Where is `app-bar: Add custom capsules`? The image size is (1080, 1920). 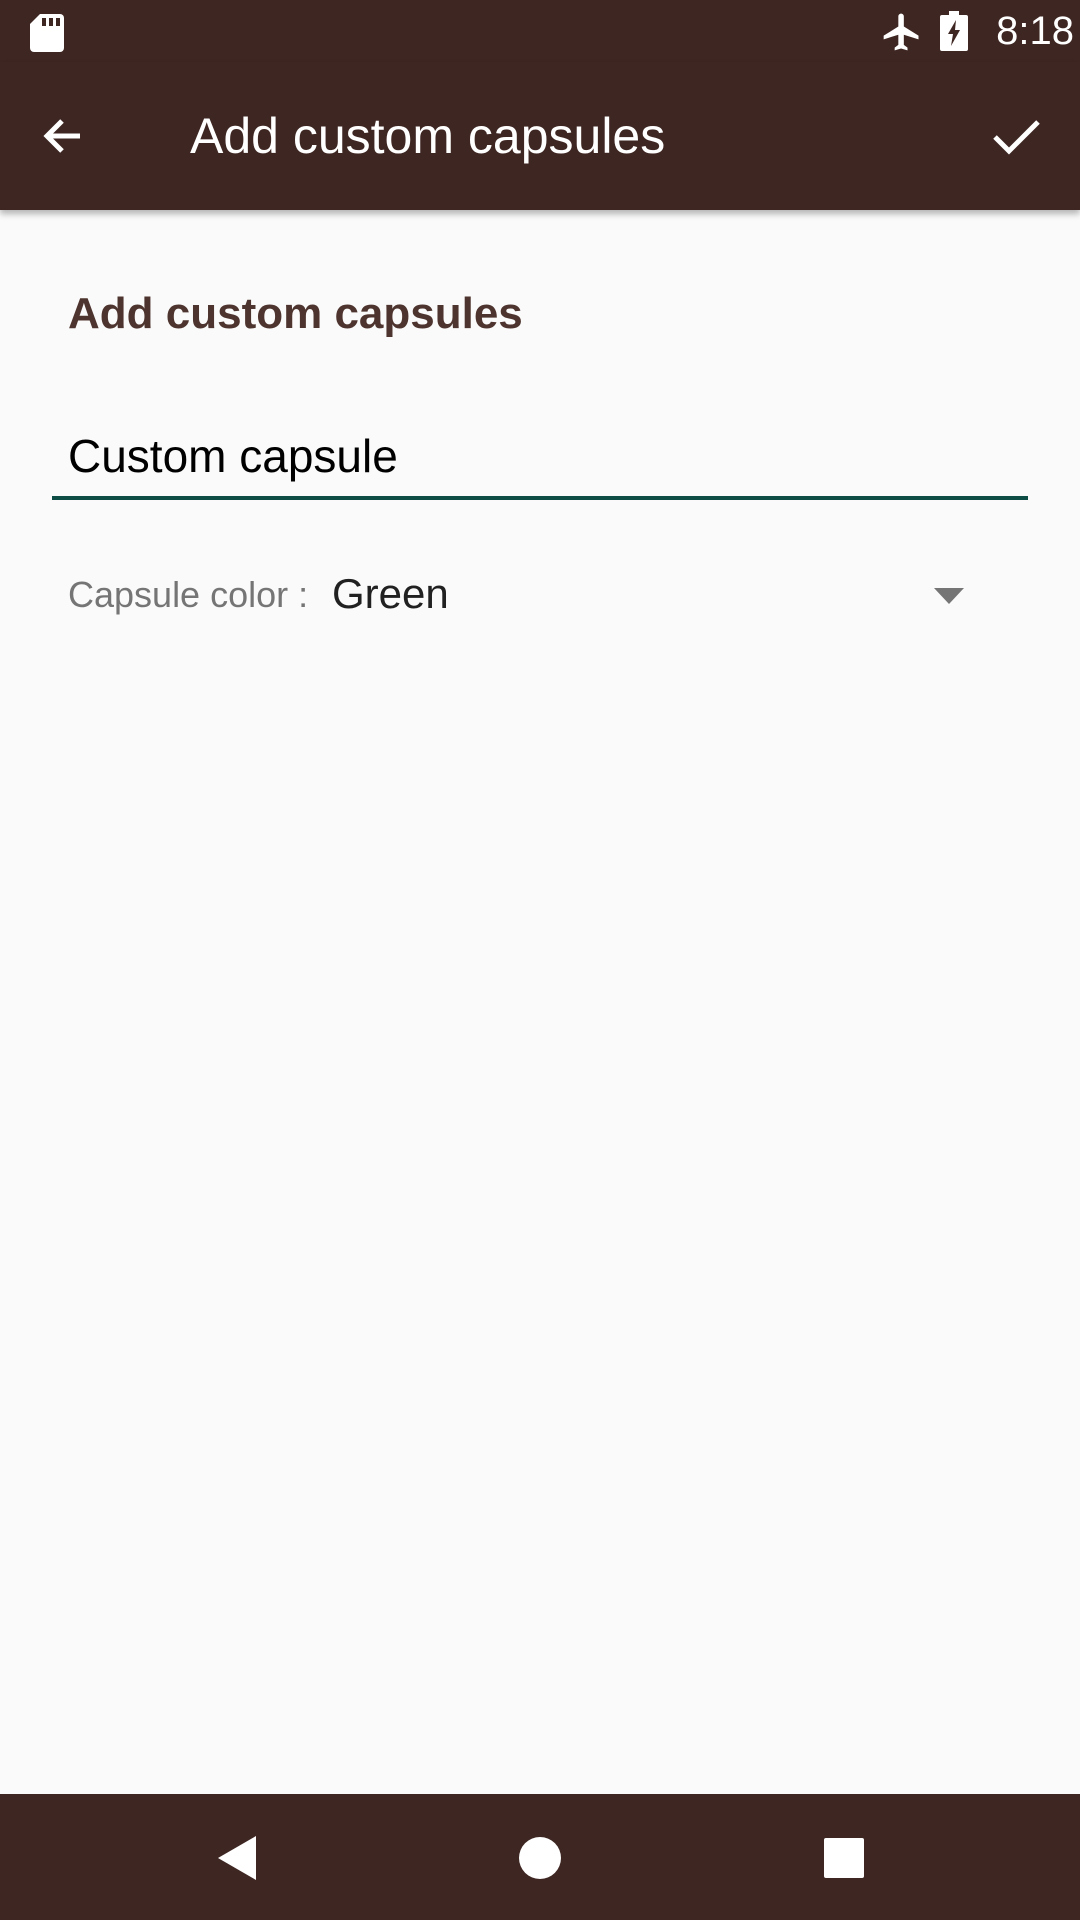 app-bar: Add custom capsules is located at coordinates (540, 136).